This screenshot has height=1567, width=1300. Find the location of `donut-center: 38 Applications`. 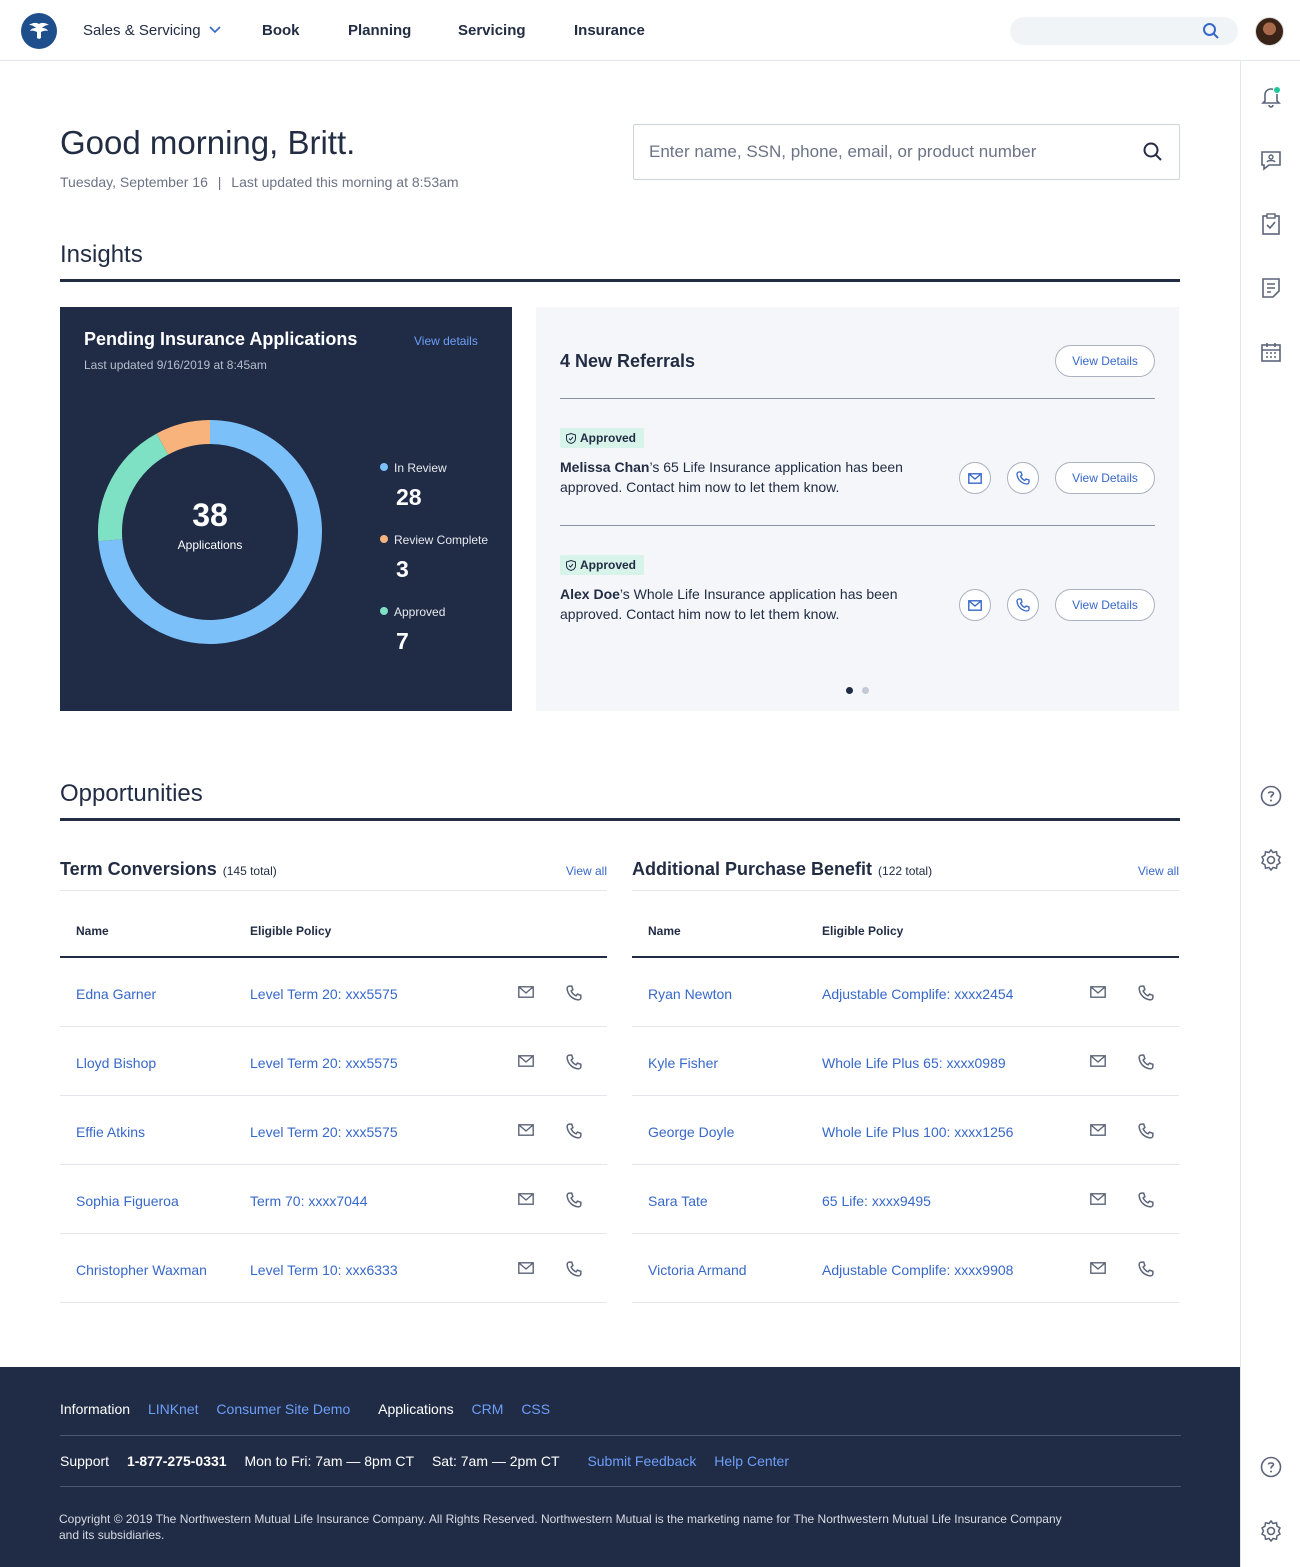

donut-center: 38 Applications is located at coordinates (210, 524).